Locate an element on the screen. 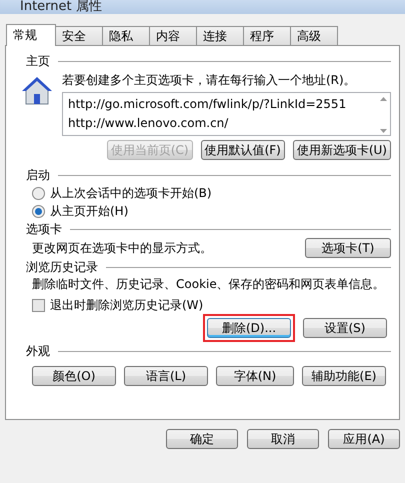 The height and width of the screenshot is (483, 405). tab: 高级 is located at coordinates (314, 35).